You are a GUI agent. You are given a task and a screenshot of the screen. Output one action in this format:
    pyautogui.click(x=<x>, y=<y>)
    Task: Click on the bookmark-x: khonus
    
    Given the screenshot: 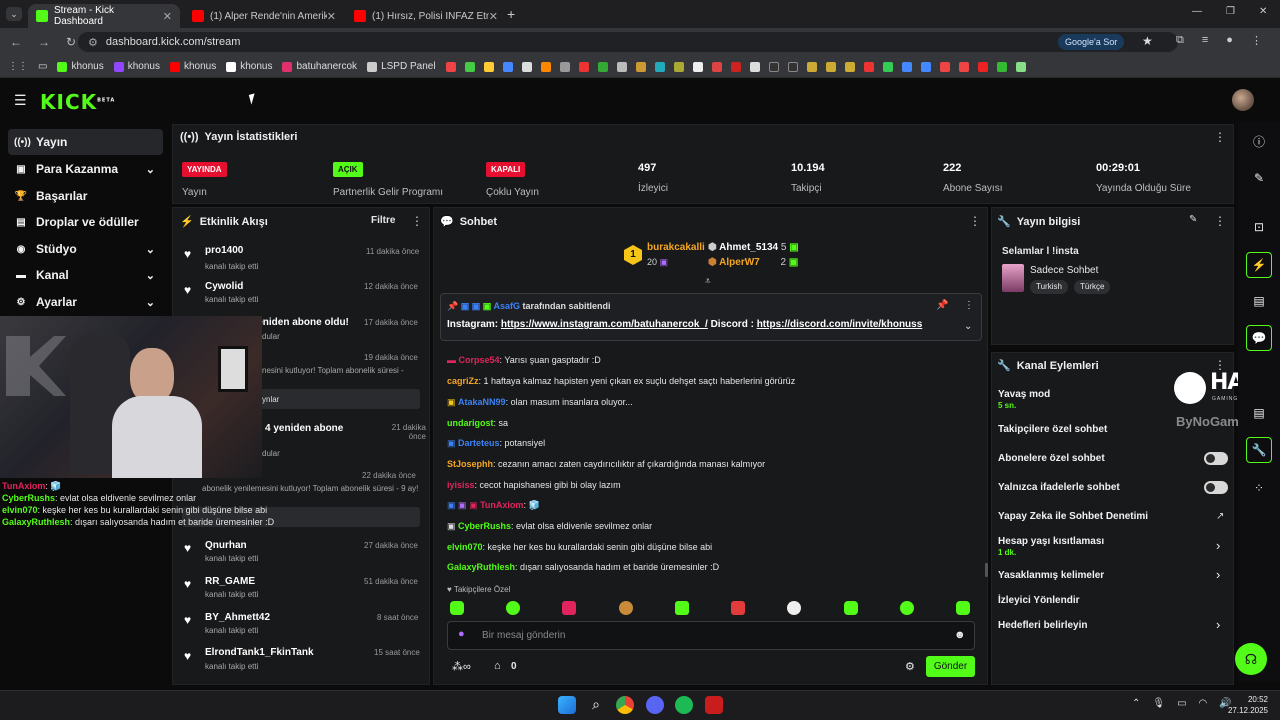 What is the action you would take?
    pyautogui.click(x=249, y=66)
    